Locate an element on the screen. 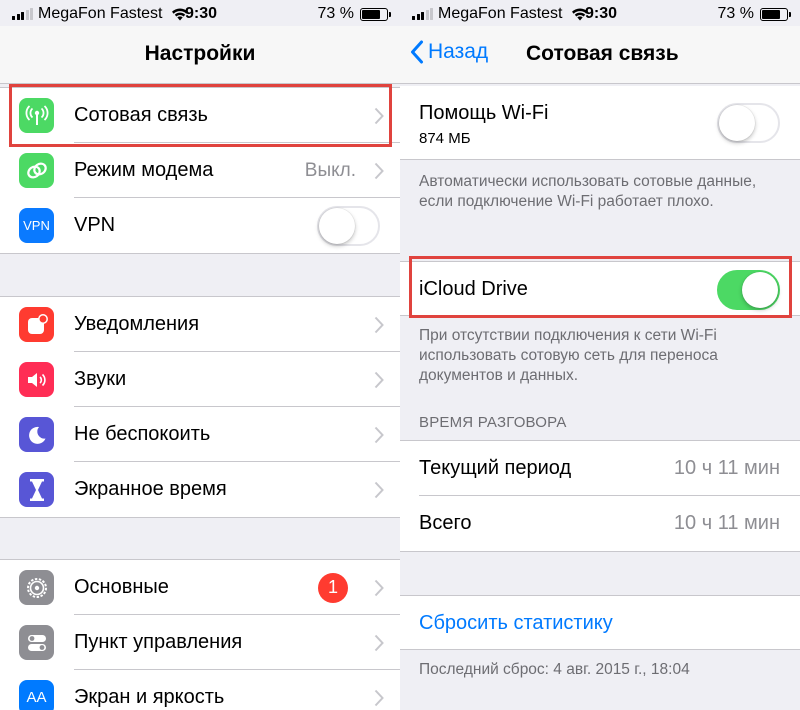 Image resolution: width=800 pixels, height=710 pixels. icloud-drive-toggle is located at coordinates (748, 289).